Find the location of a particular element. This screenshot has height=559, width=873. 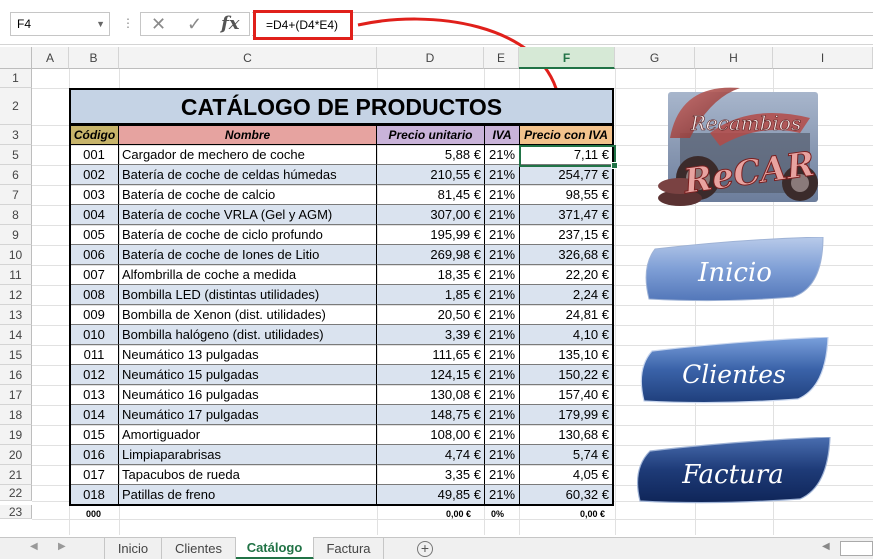

column-header-d: D is located at coordinates (430, 58).